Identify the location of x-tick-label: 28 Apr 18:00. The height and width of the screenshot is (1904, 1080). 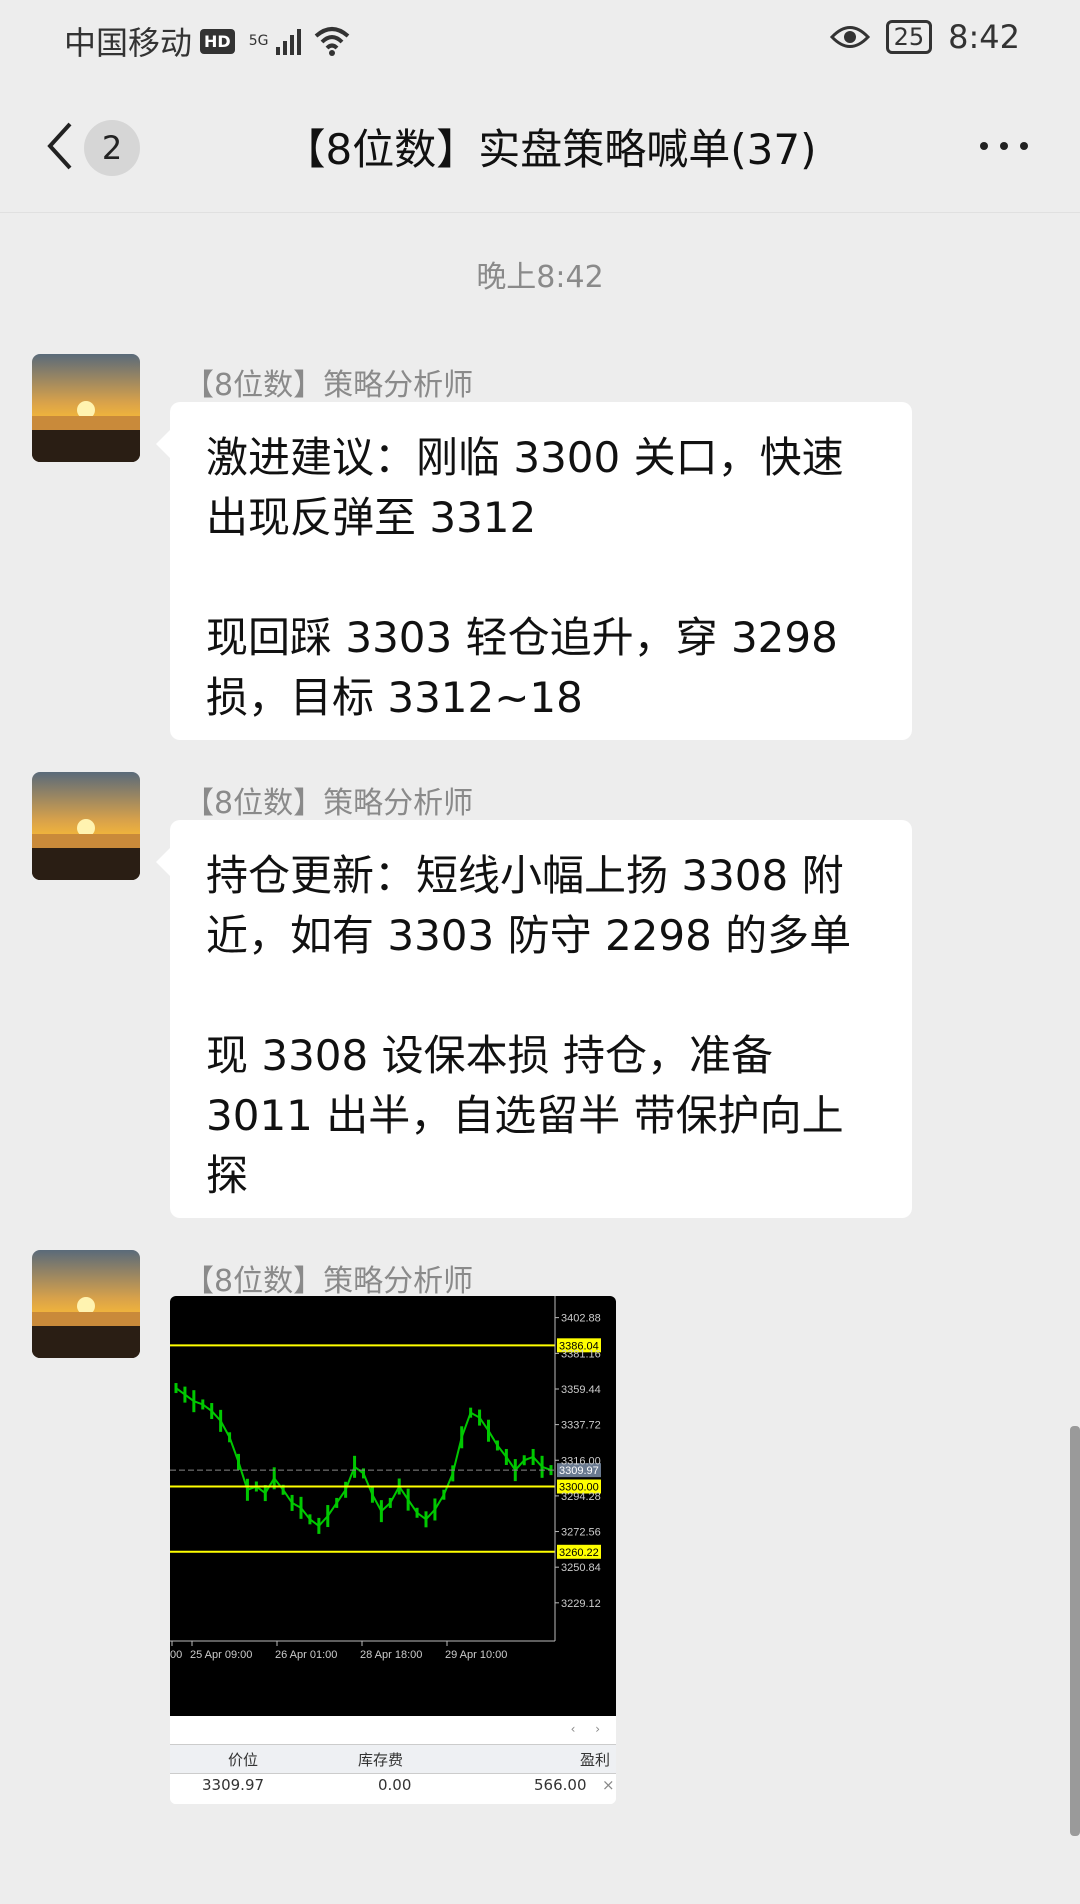
(391, 1655).